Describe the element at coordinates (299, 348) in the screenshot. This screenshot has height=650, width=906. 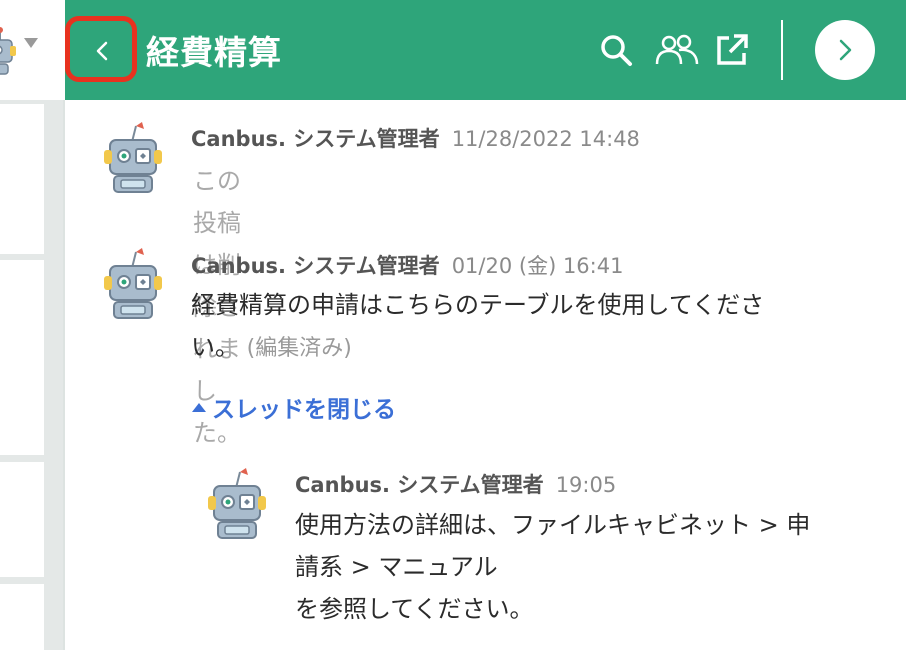
I see `edited-label: (編集済み)` at that location.